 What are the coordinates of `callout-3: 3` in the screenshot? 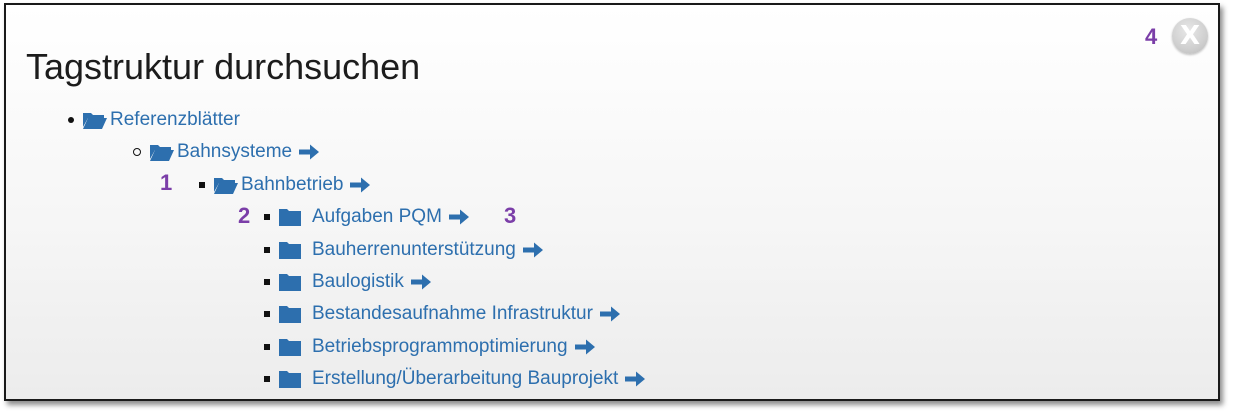 It's located at (510, 215).